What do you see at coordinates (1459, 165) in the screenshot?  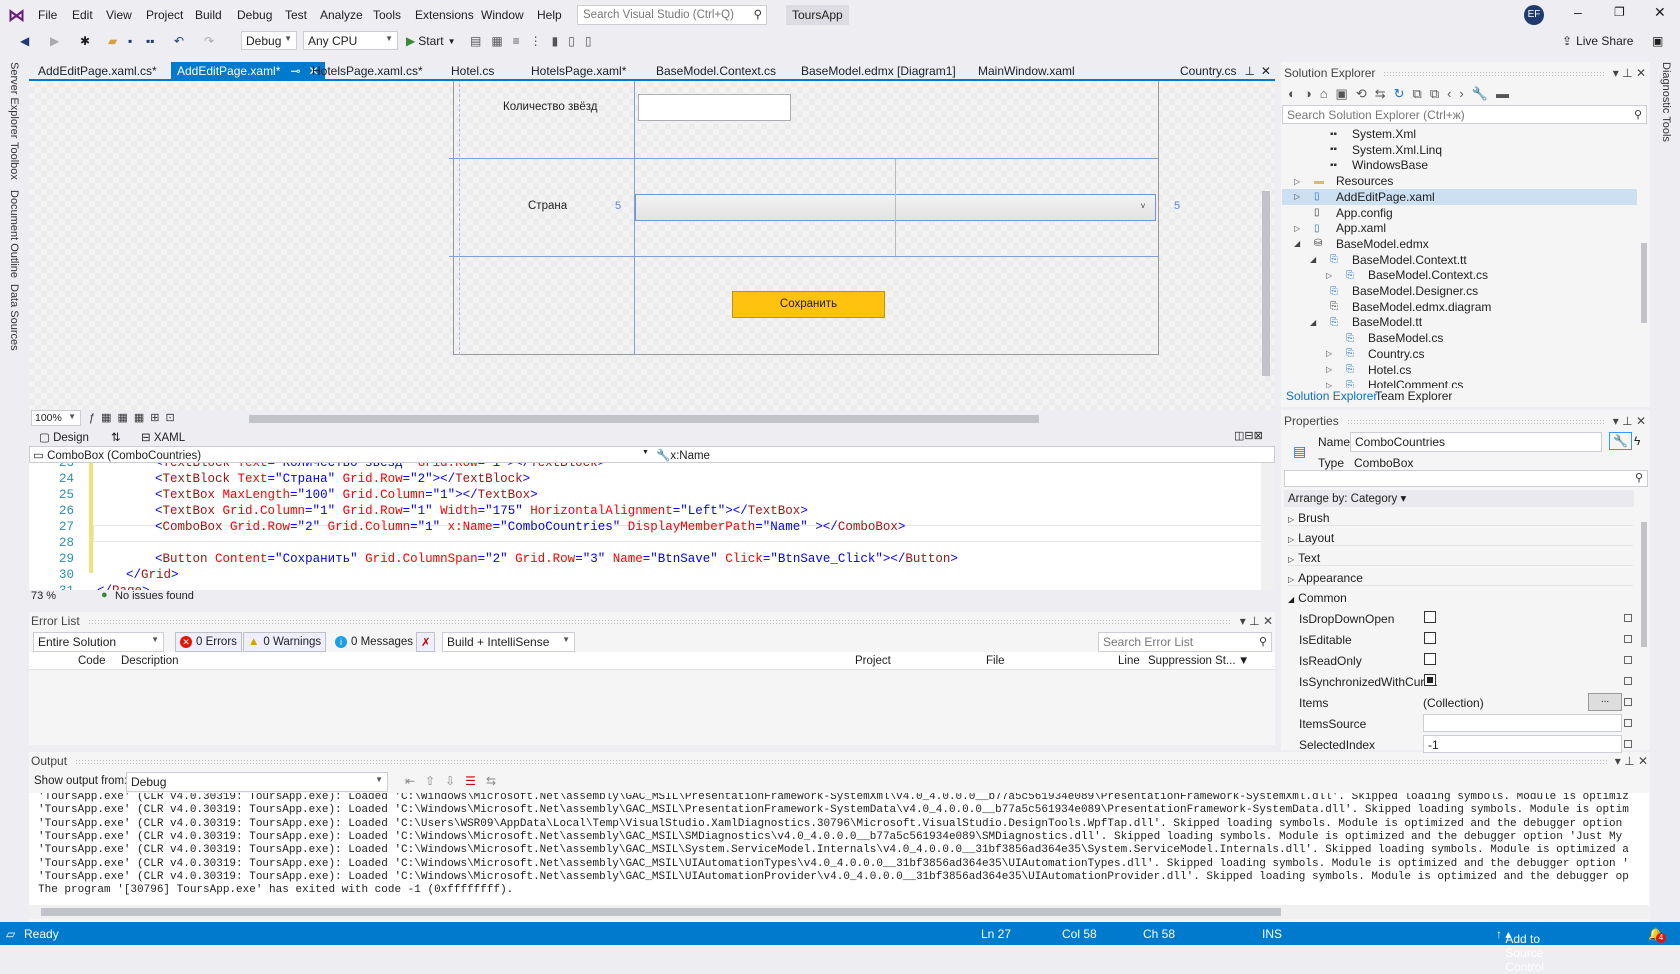 I see `tree-item: ▪▪ WindowsBase` at bounding box center [1459, 165].